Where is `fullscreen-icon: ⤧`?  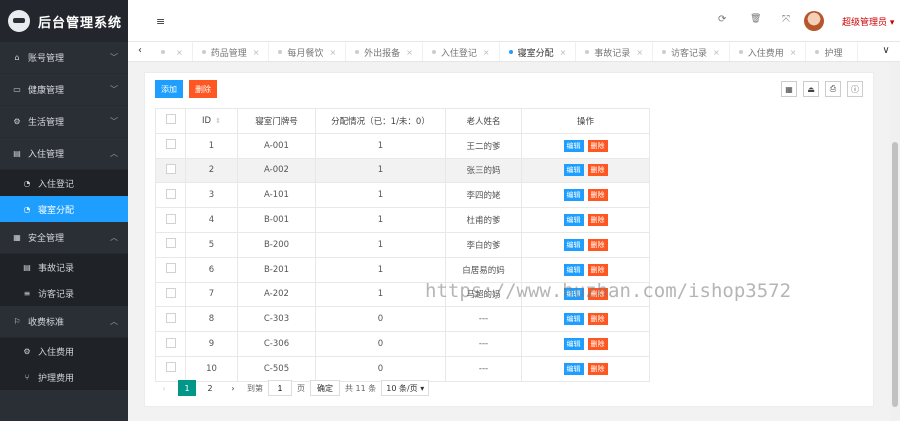 fullscreen-icon: ⤧ is located at coordinates (786, 19).